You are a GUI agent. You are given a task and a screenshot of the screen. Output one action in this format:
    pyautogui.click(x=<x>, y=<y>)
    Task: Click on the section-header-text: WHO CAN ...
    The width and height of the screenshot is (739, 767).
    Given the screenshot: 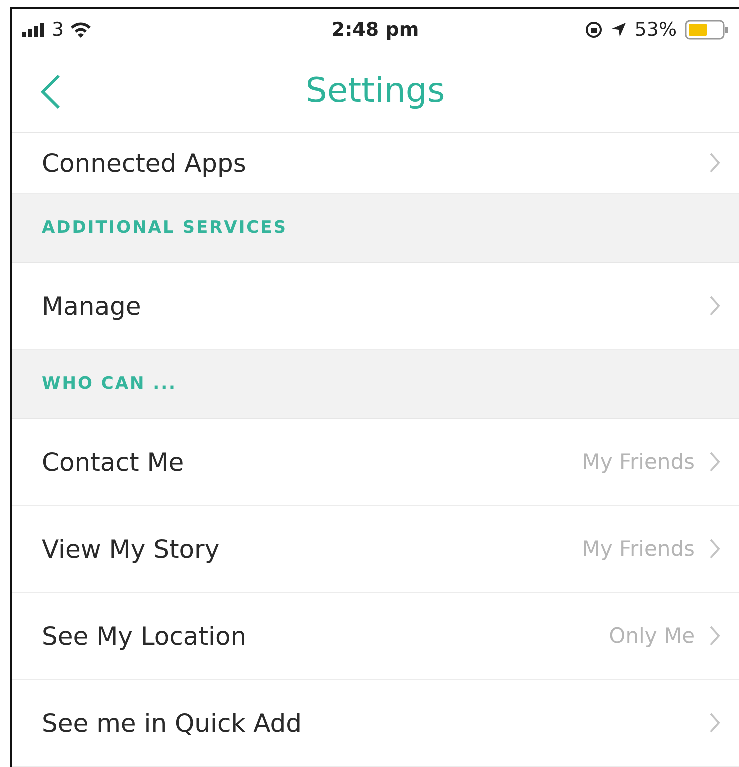 What is the action you would take?
    pyautogui.click(x=110, y=384)
    